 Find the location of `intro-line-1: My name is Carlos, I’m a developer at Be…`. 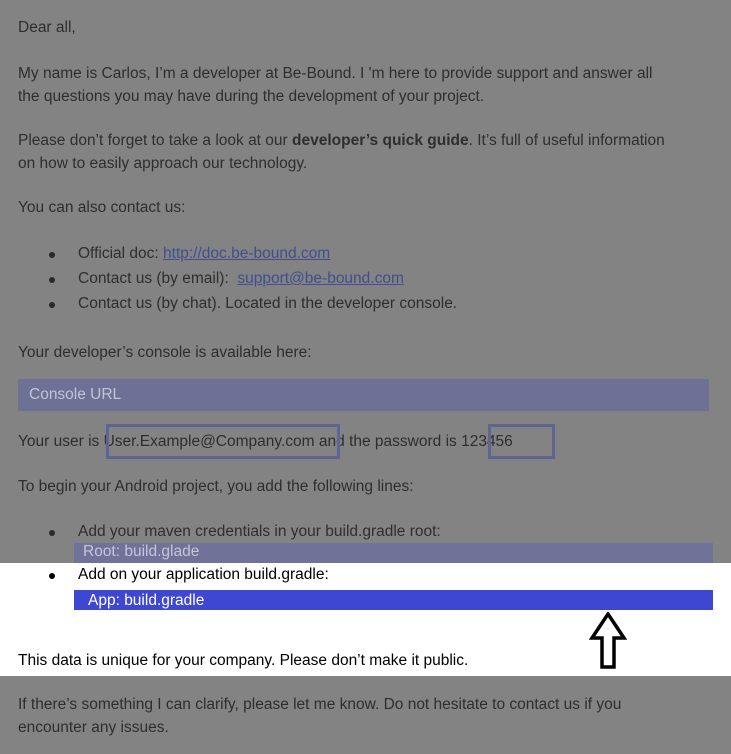

intro-line-1: My name is Carlos, I’m a developer at Be… is located at coordinates (335, 73).